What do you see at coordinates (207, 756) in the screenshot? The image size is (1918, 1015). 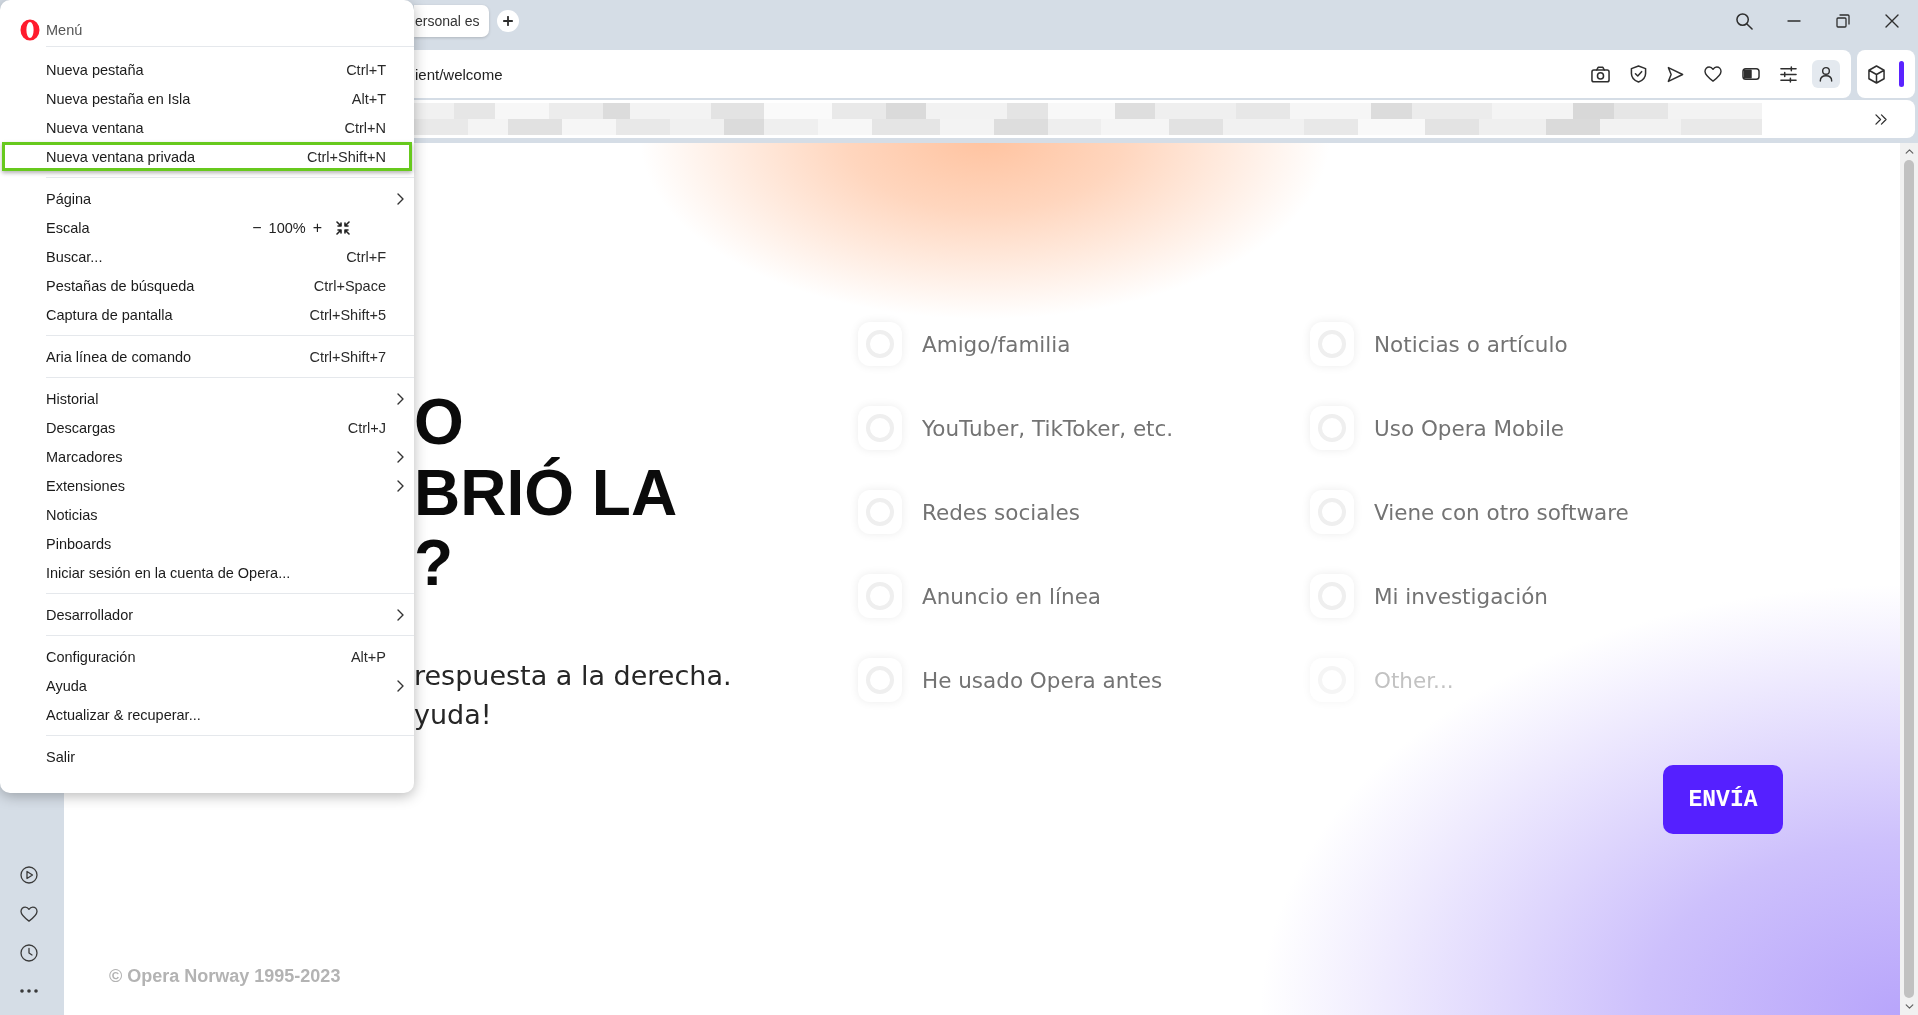 I see `menu-item: Salir` at bounding box center [207, 756].